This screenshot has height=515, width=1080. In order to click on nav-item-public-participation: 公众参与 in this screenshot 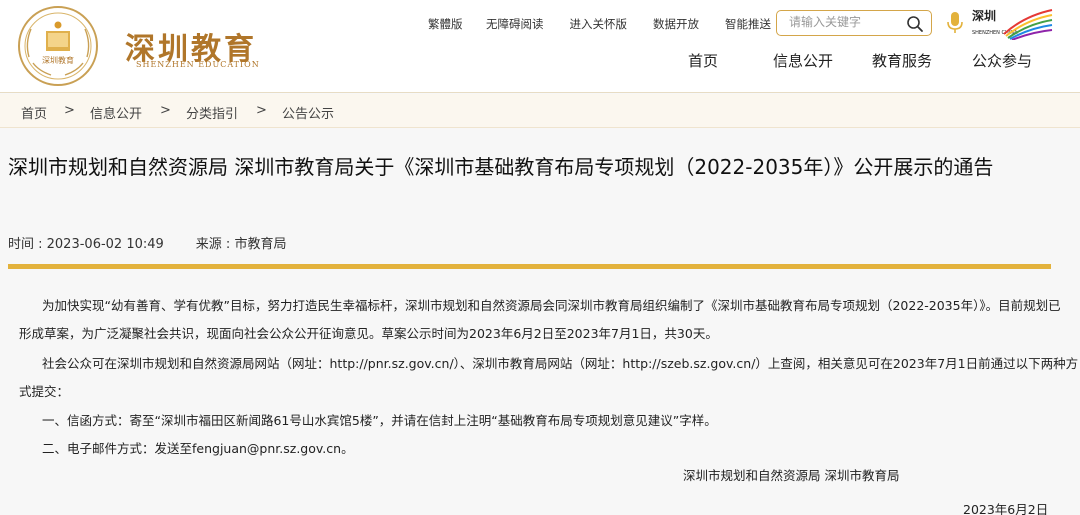, I will do `click(1002, 60)`.